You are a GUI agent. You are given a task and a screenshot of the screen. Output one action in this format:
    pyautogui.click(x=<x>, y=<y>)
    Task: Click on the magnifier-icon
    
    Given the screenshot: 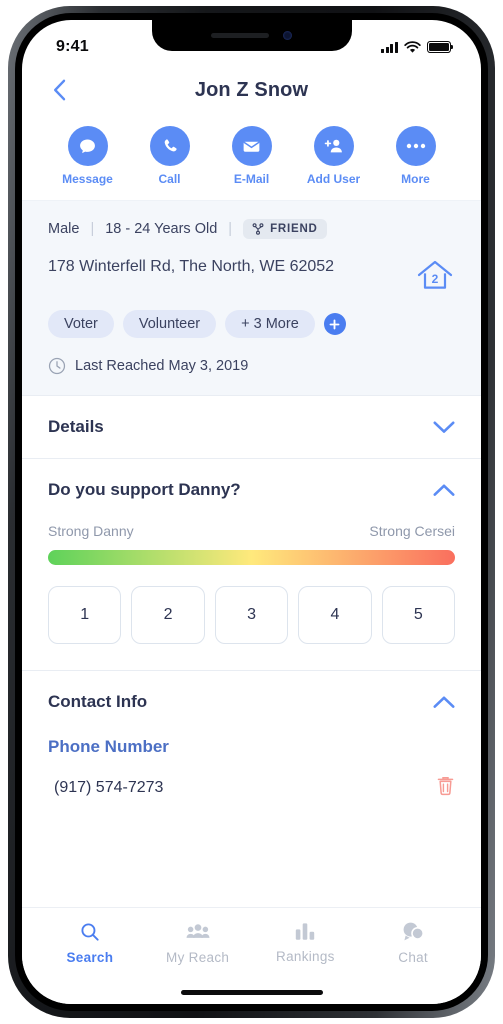 What is the action you would take?
    pyautogui.click(x=90, y=932)
    